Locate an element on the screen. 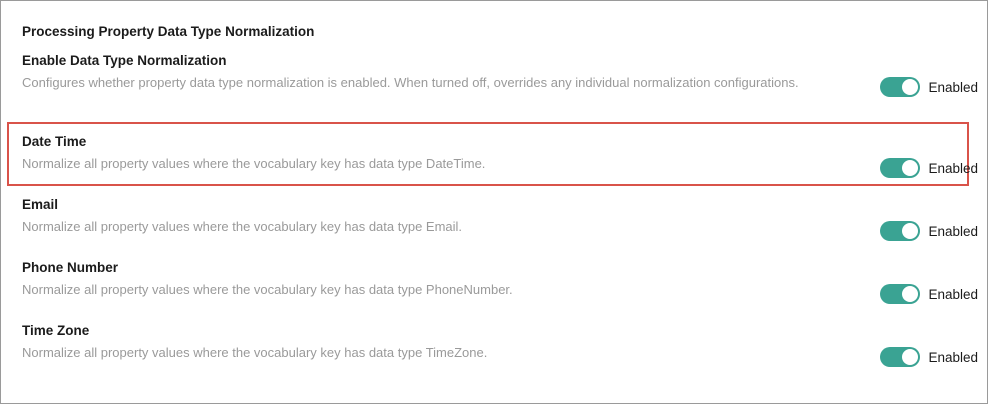 The width and height of the screenshot is (988, 404). setting-title: Enable Data Type Normalization is located at coordinates (124, 60).